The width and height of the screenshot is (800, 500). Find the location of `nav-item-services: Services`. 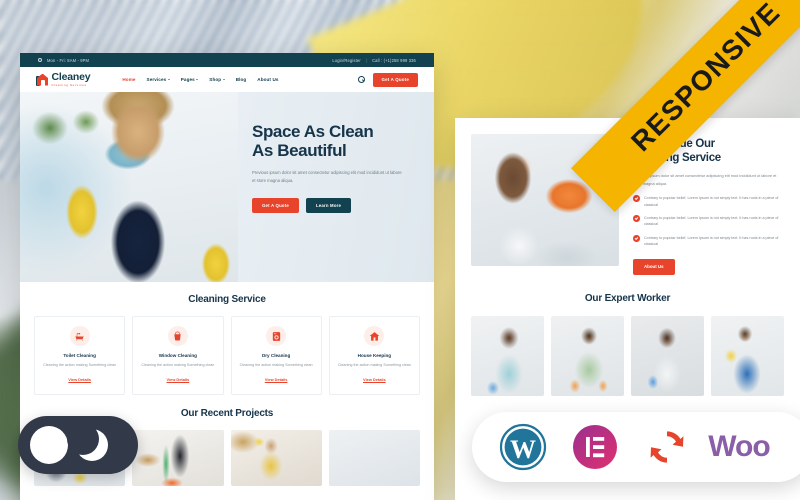

nav-item-services: Services is located at coordinates (158, 79).